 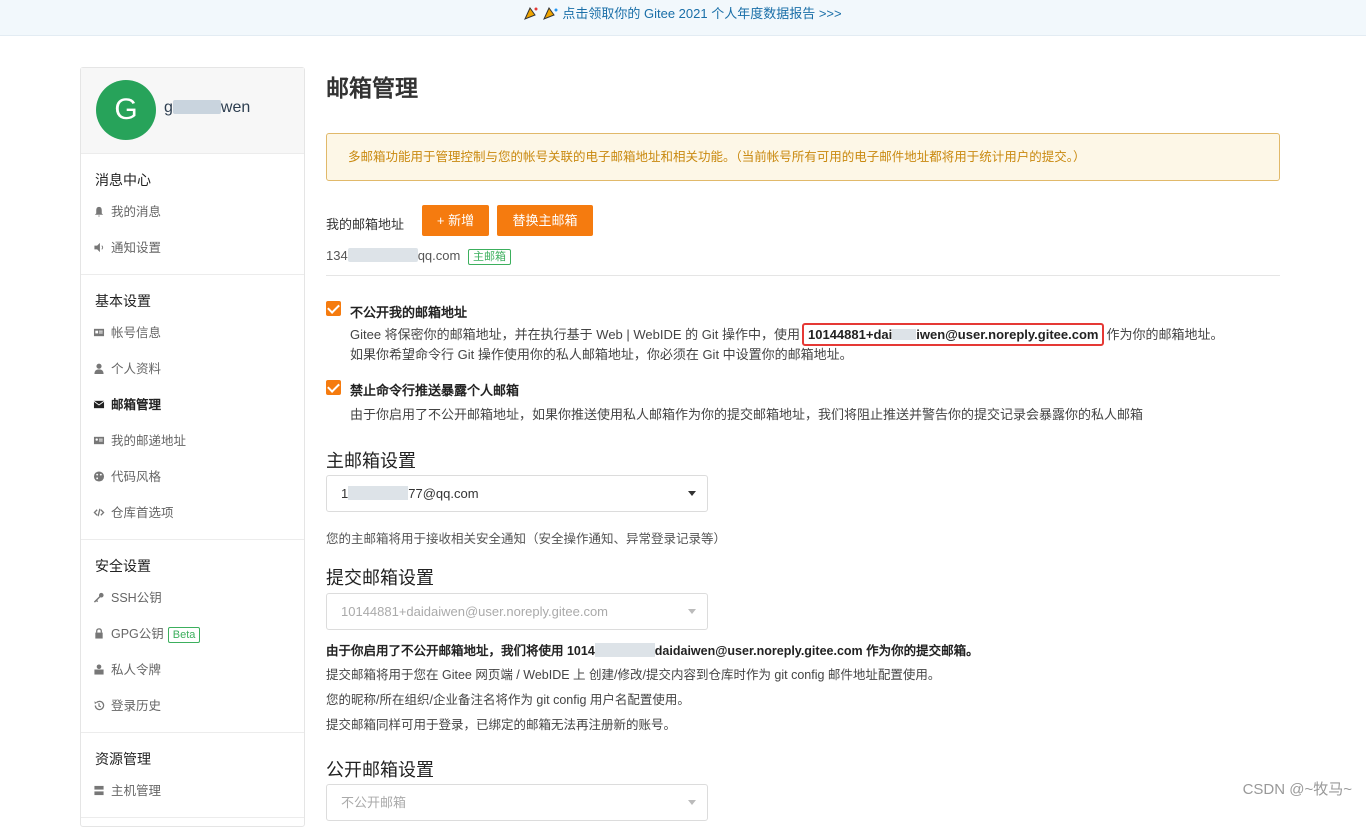 I want to click on sidebar-item-my-messages: 我的消息, so click(x=192, y=212).